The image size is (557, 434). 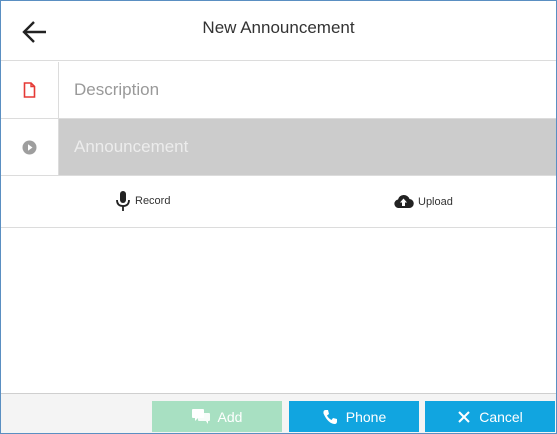 I want to click on header: New Announcement, so click(x=278, y=31).